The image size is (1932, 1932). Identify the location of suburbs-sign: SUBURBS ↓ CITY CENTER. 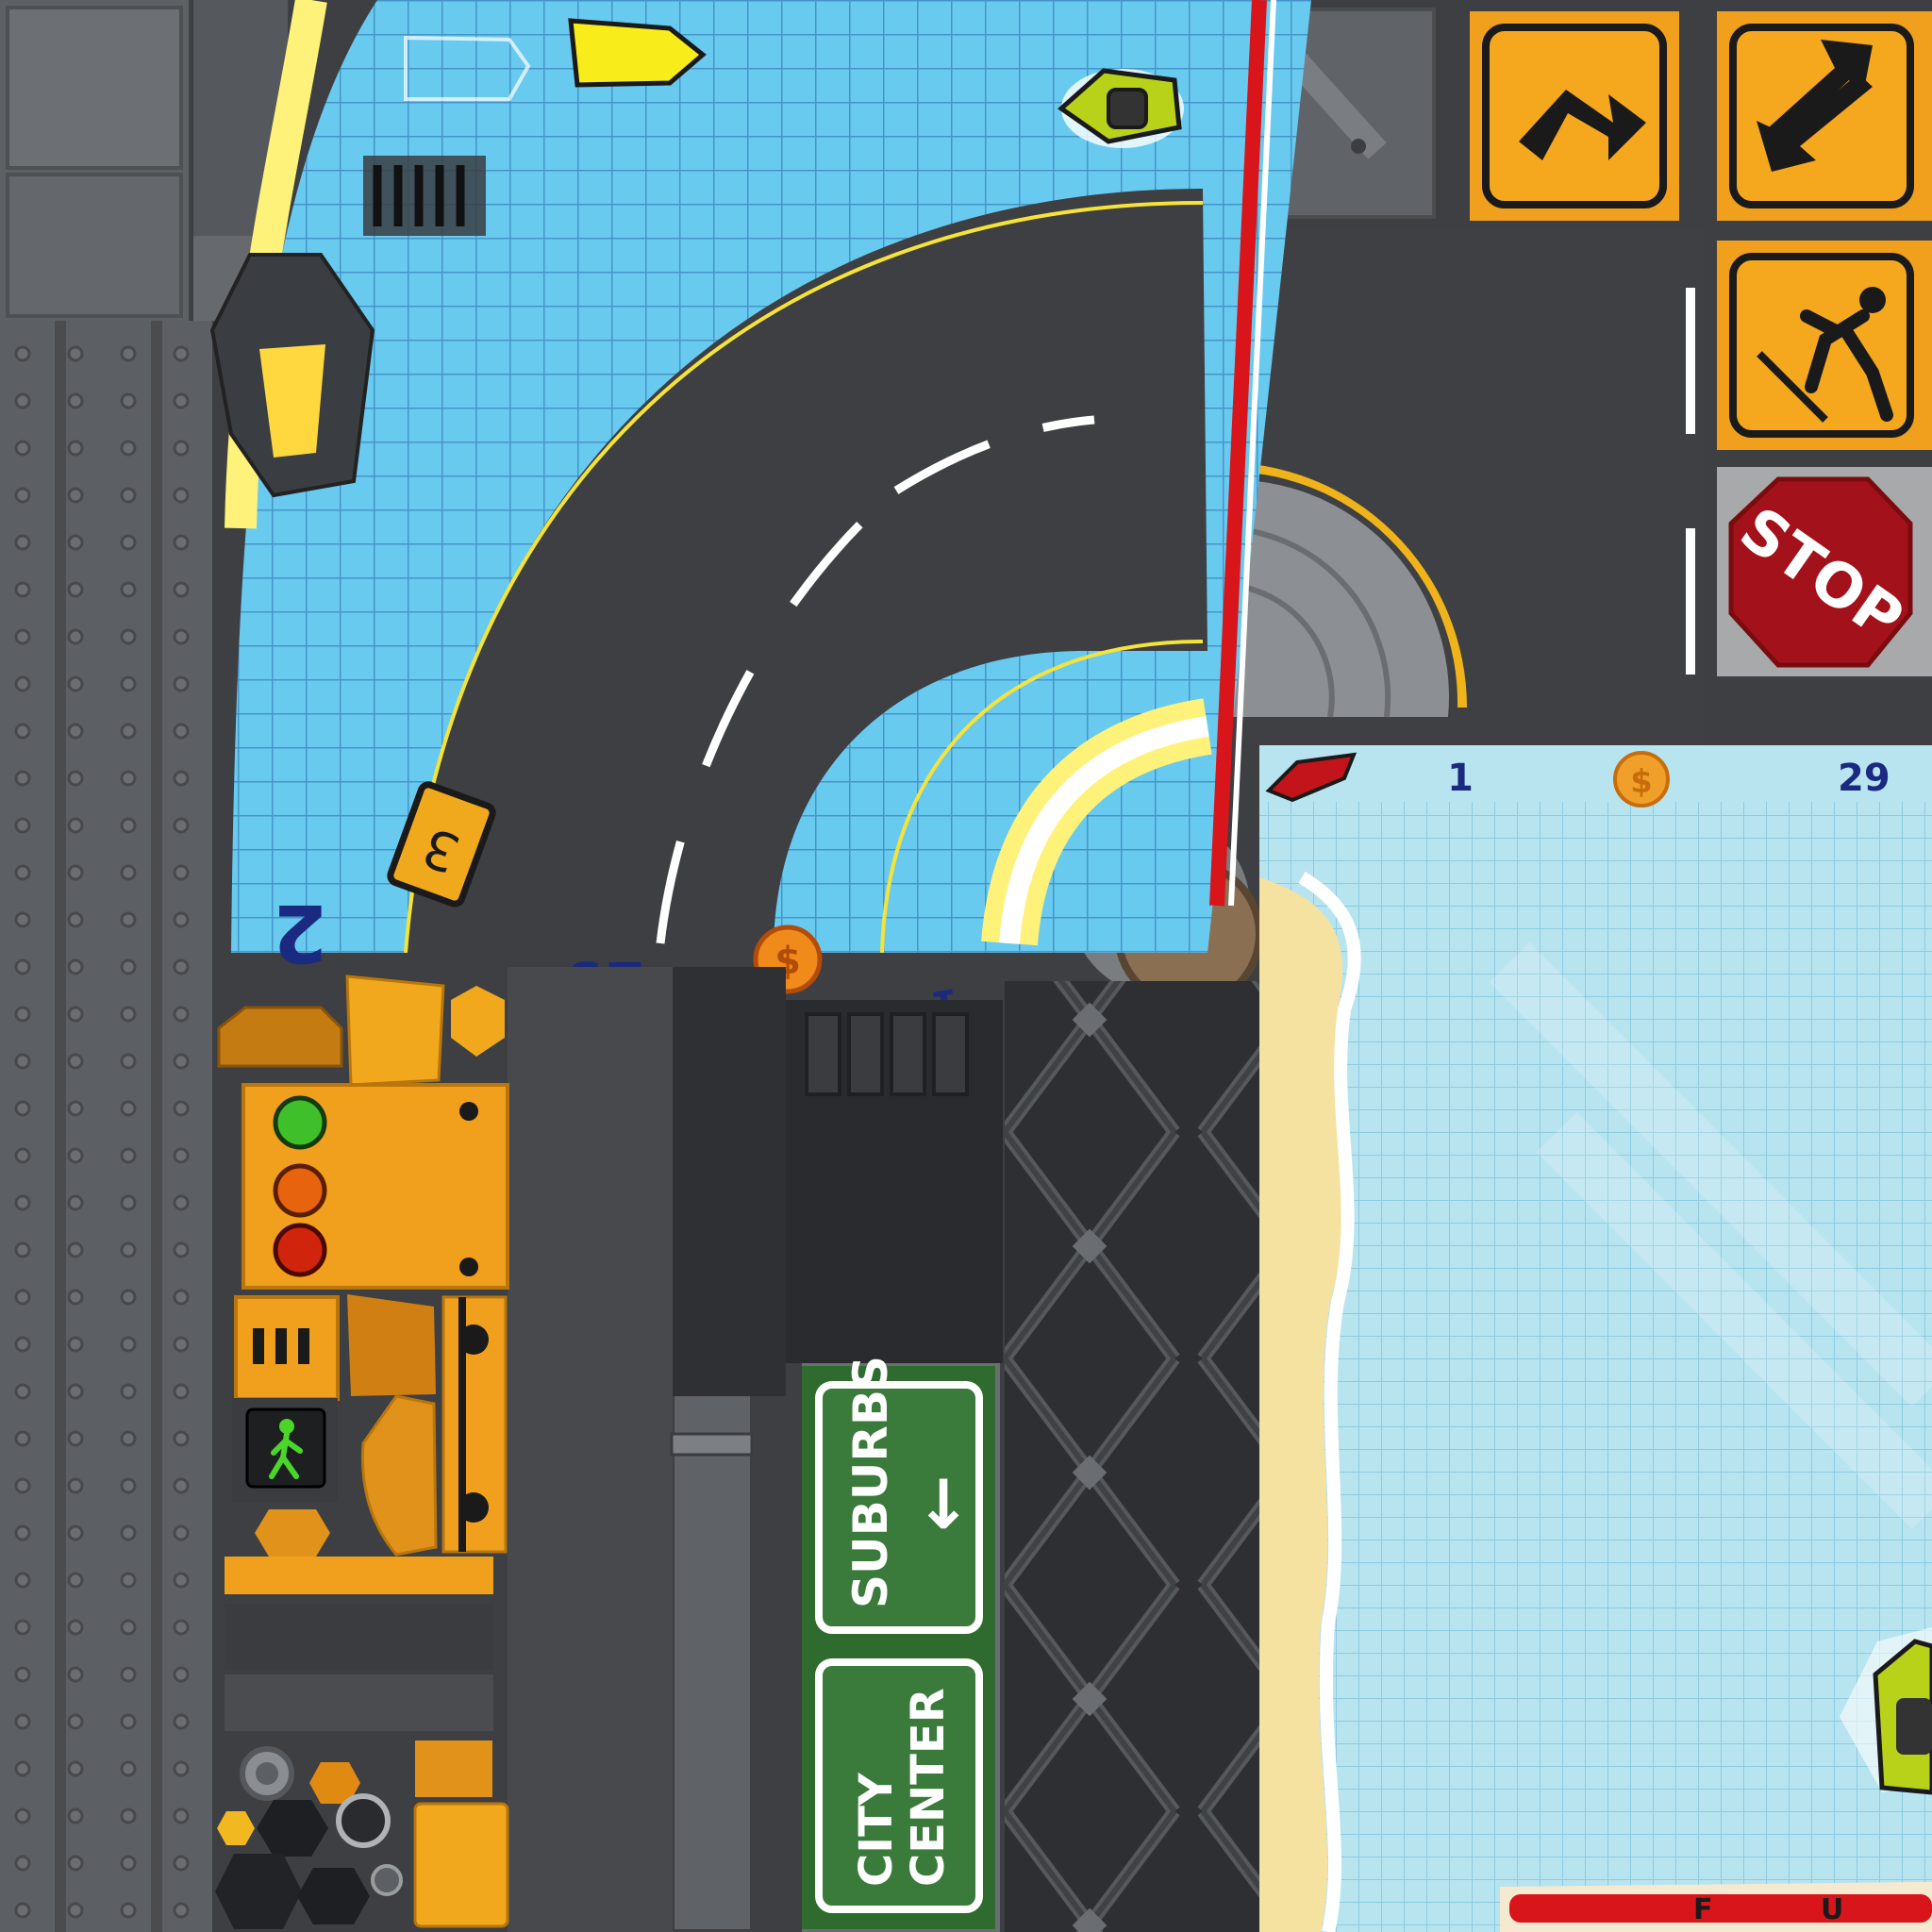
(899, 1643).